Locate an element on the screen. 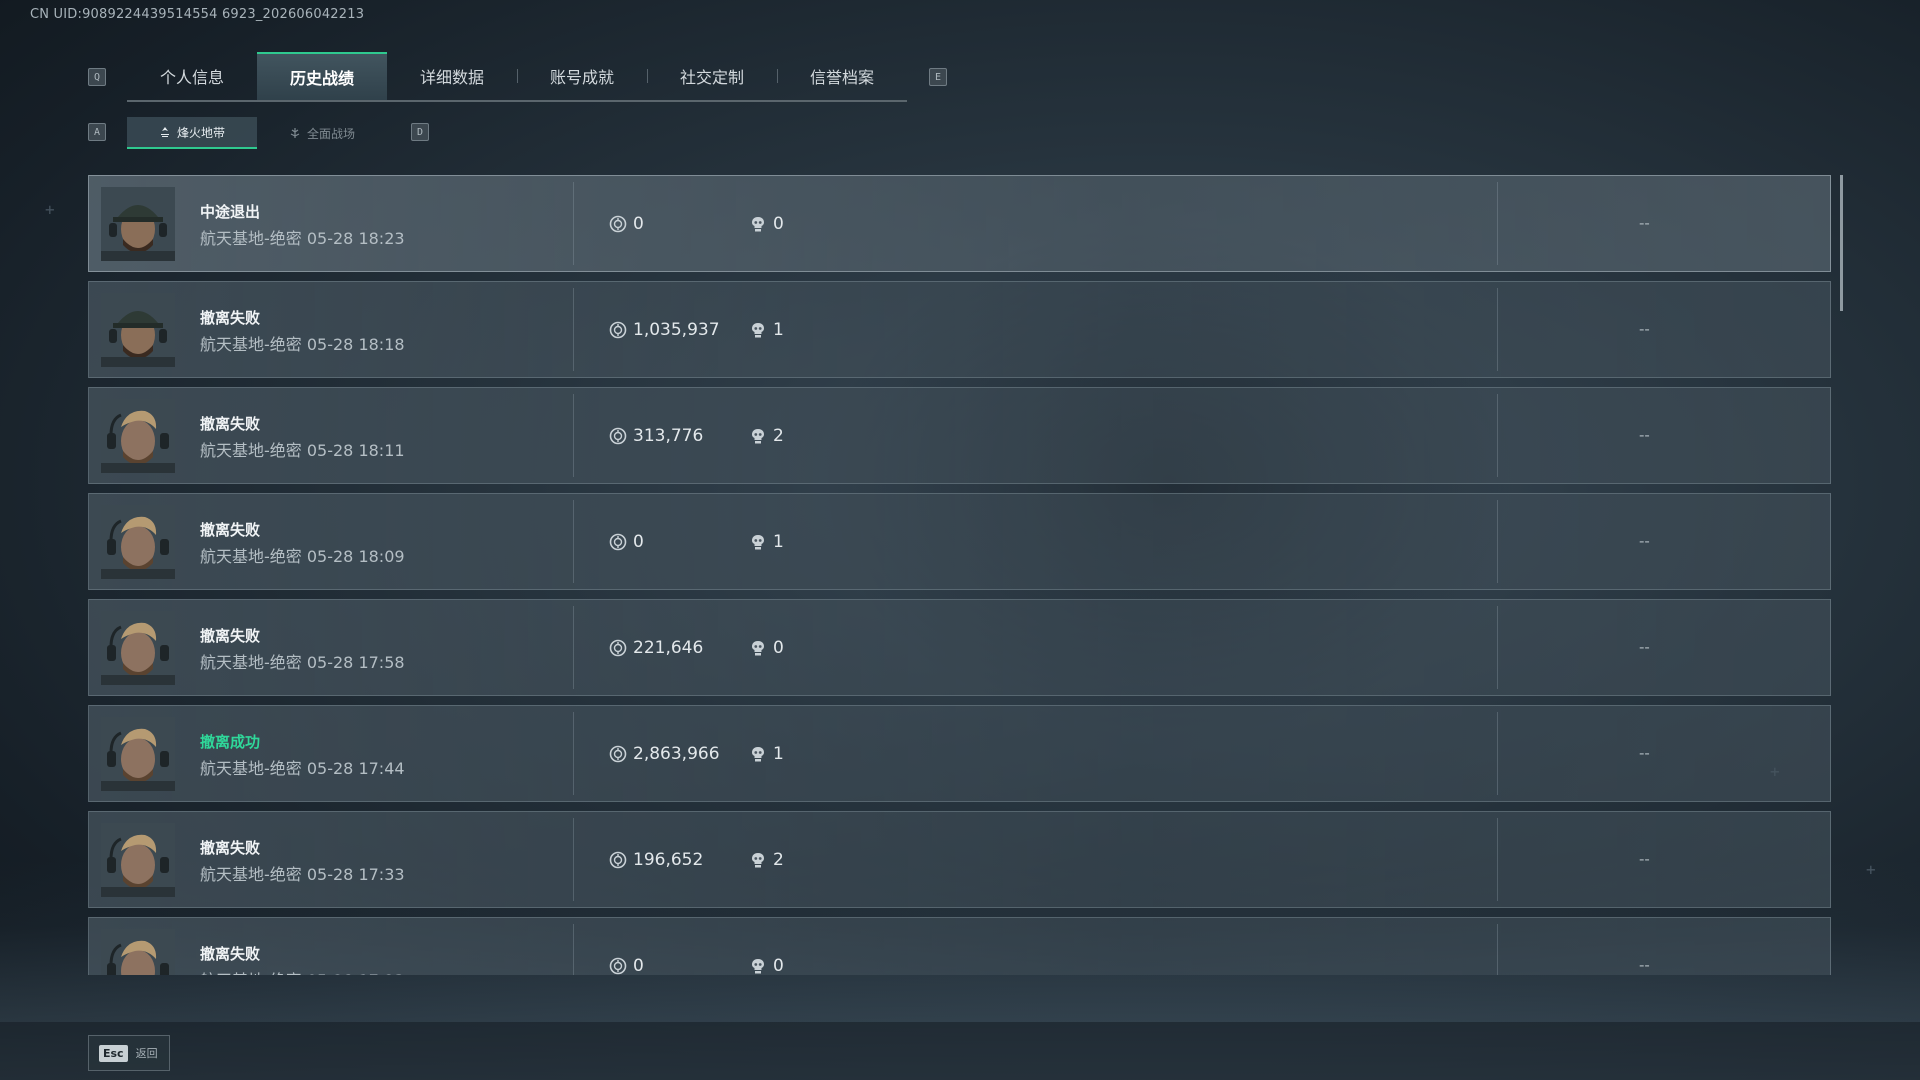 The width and height of the screenshot is (1920, 1080). match-row: 撤离失败 航天基地-绝密 05-28 17:23 0 0 -- is located at coordinates (959, 946).